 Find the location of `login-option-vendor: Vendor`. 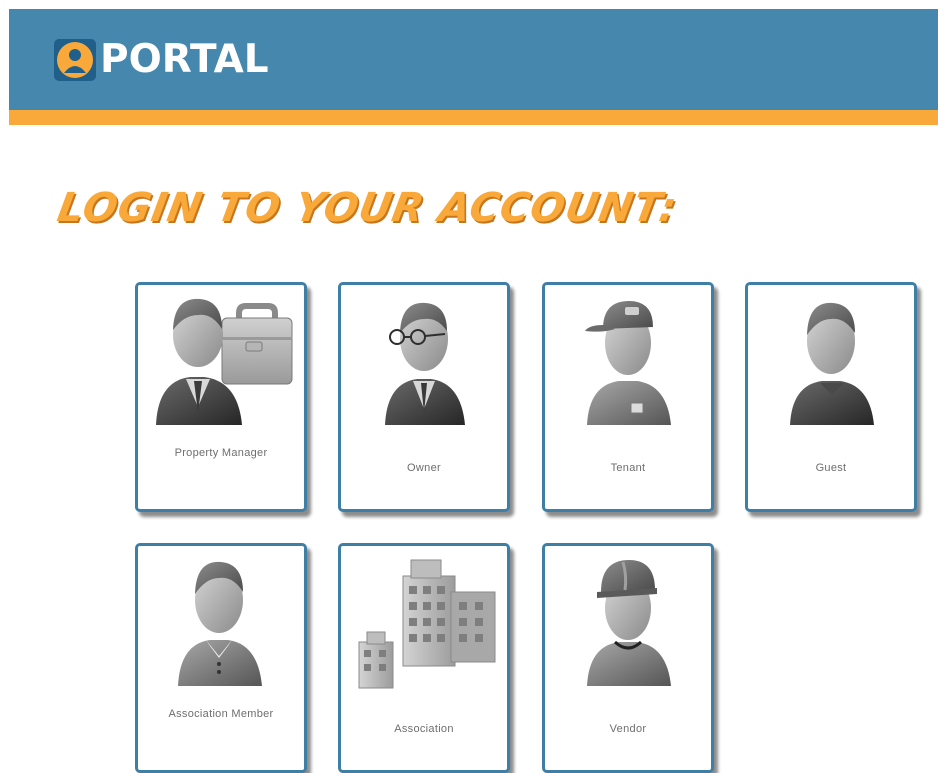

login-option-vendor: Vendor is located at coordinates (628, 658).